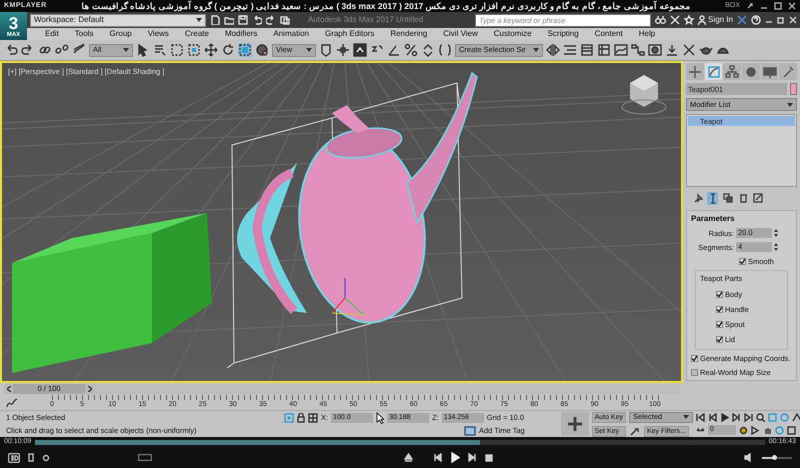 This screenshot has height=468, width=800. What do you see at coordinates (793, 89) in the screenshot?
I see `color-swatch` at bounding box center [793, 89].